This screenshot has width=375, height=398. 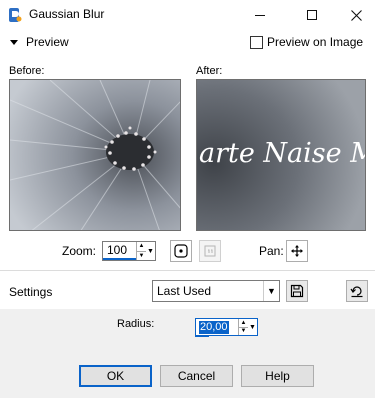 I want to click on reset-defaults-button, so click(x=357, y=291).